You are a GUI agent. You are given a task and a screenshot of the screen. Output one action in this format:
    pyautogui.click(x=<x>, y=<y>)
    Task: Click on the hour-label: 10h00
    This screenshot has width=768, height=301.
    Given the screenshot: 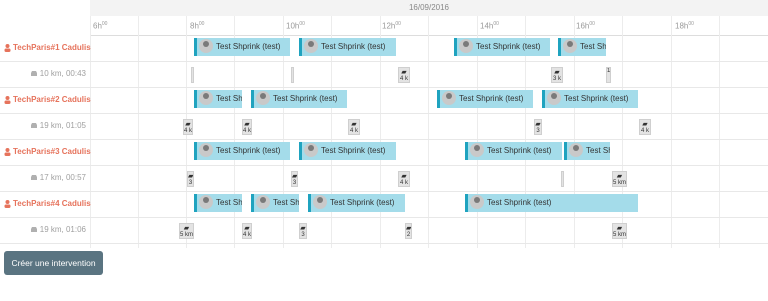 What is the action you would take?
    pyautogui.click(x=295, y=26)
    